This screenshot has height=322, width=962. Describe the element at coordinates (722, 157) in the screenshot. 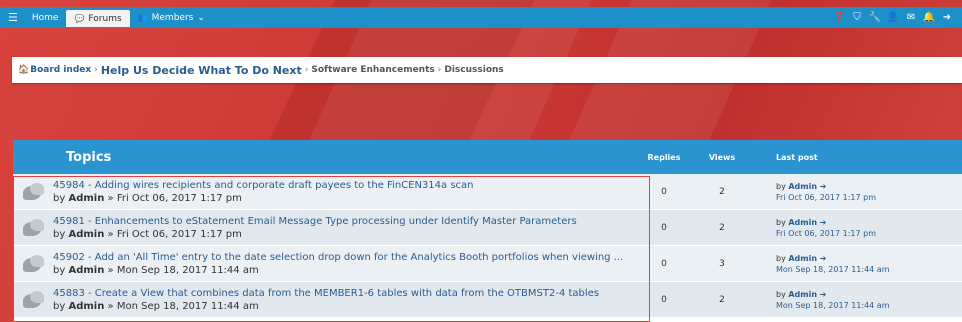

I see `header-views: Views` at that location.